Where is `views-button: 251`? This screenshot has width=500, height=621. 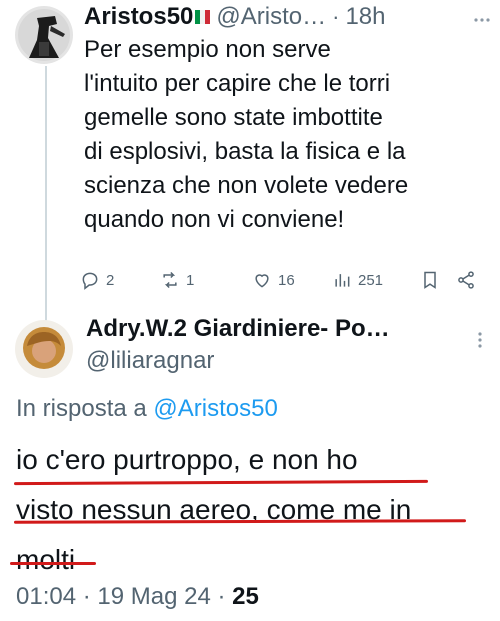
views-button: 251 is located at coordinates (357, 280).